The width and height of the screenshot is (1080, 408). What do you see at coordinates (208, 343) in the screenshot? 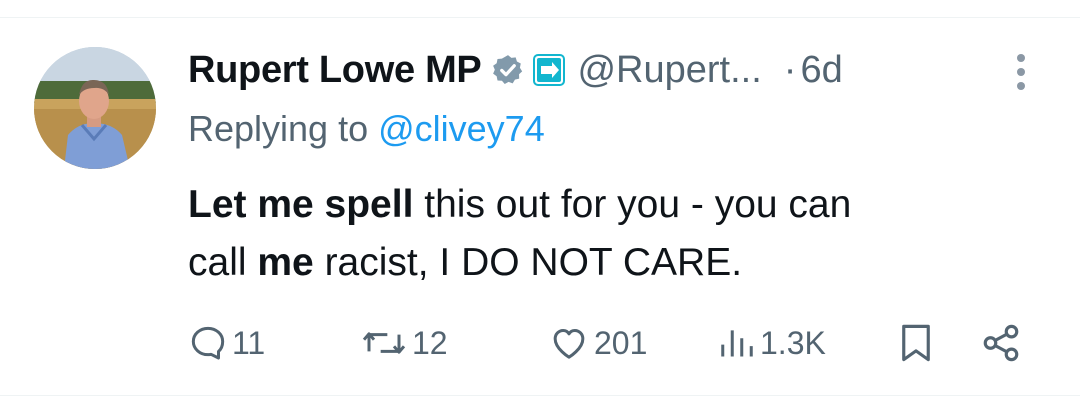
I see `reply-bubble-icon` at bounding box center [208, 343].